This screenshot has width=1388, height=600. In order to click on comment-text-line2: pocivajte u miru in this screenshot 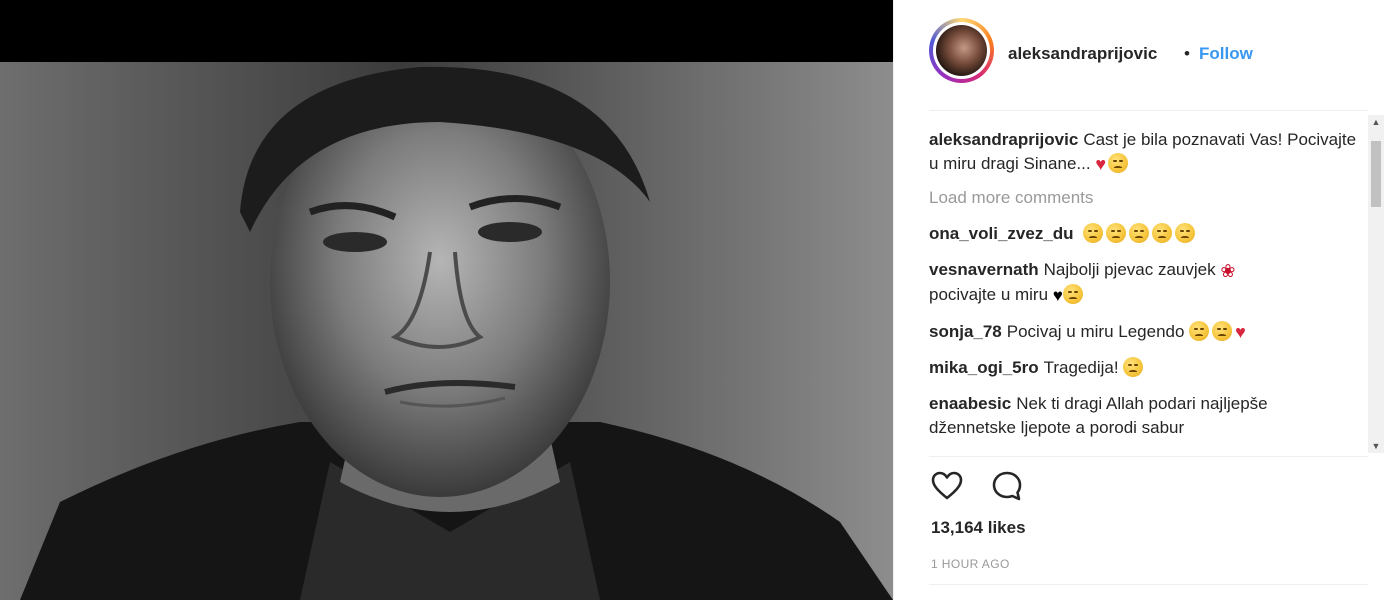, I will do `click(989, 294)`.